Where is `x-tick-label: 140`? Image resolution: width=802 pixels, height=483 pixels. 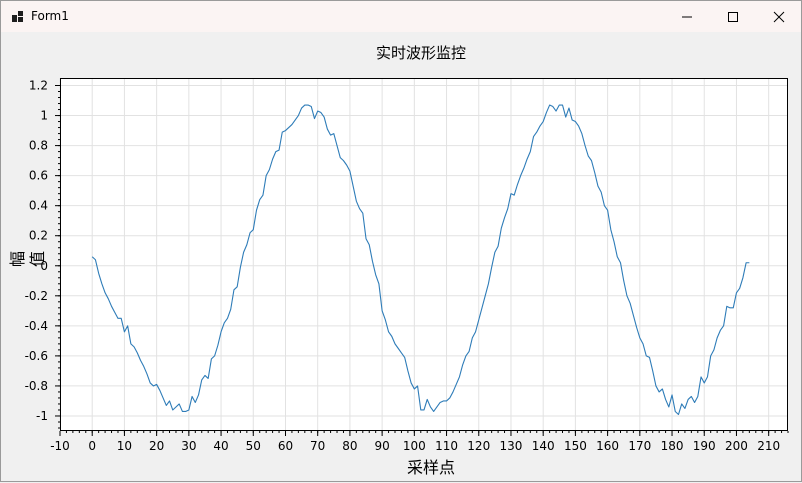
x-tick-label: 140 is located at coordinates (543, 446).